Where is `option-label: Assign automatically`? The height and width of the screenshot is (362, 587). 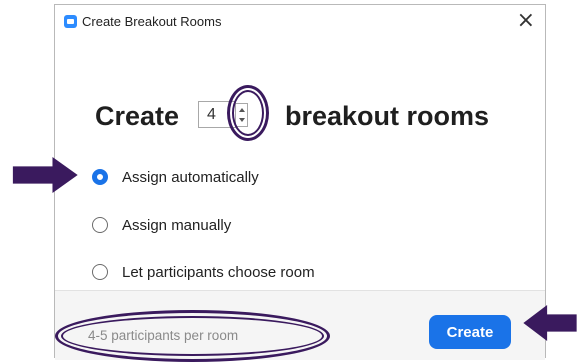 option-label: Assign automatically is located at coordinates (190, 177).